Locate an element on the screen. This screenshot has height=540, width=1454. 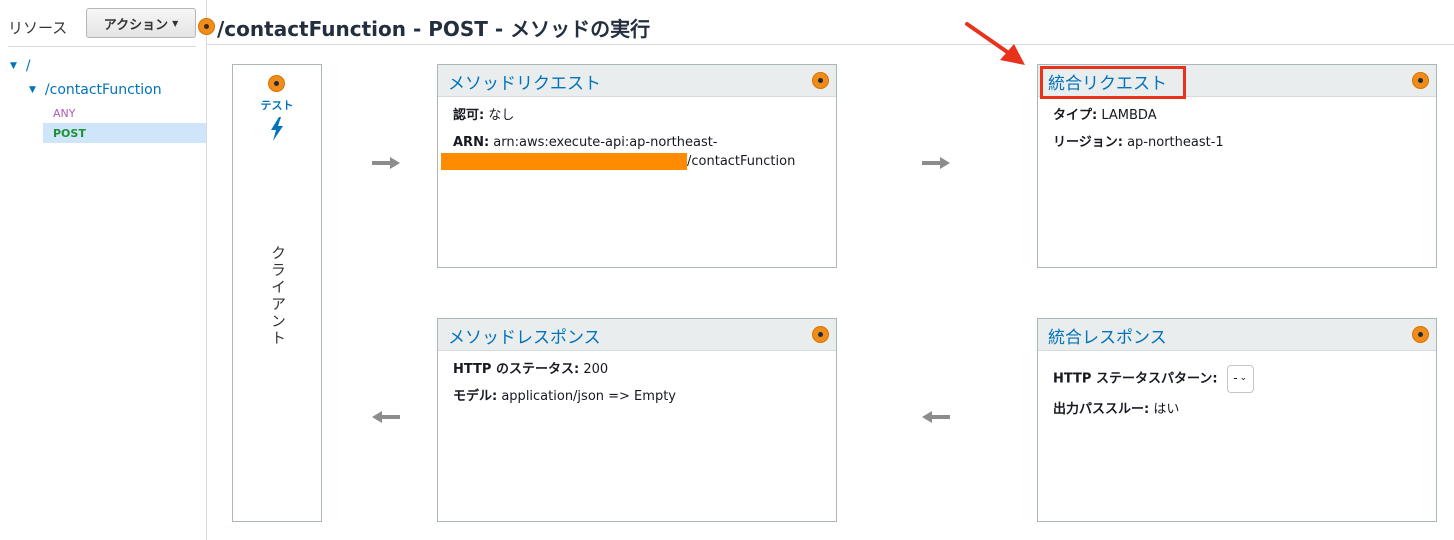
tree-item-label: / is located at coordinates (28, 66).